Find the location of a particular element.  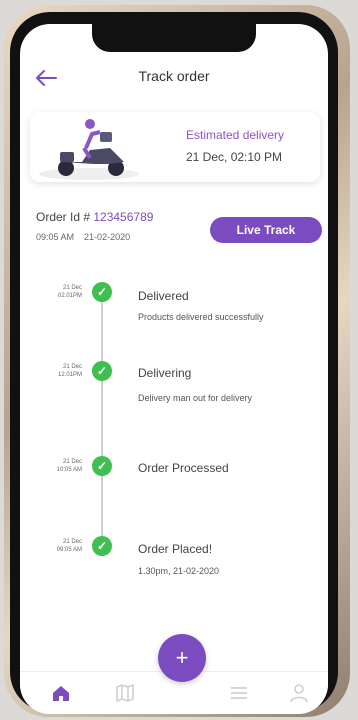

step-title: Order Placed! is located at coordinates (175, 549).